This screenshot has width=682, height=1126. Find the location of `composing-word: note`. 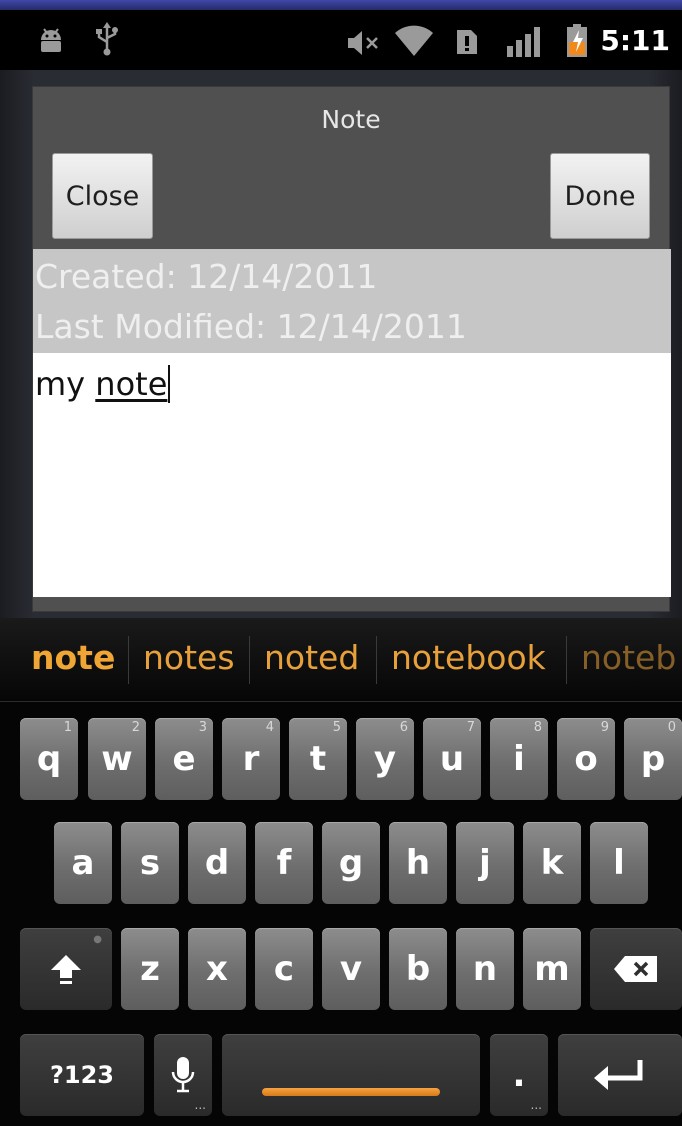

composing-word: note is located at coordinates (131, 384).